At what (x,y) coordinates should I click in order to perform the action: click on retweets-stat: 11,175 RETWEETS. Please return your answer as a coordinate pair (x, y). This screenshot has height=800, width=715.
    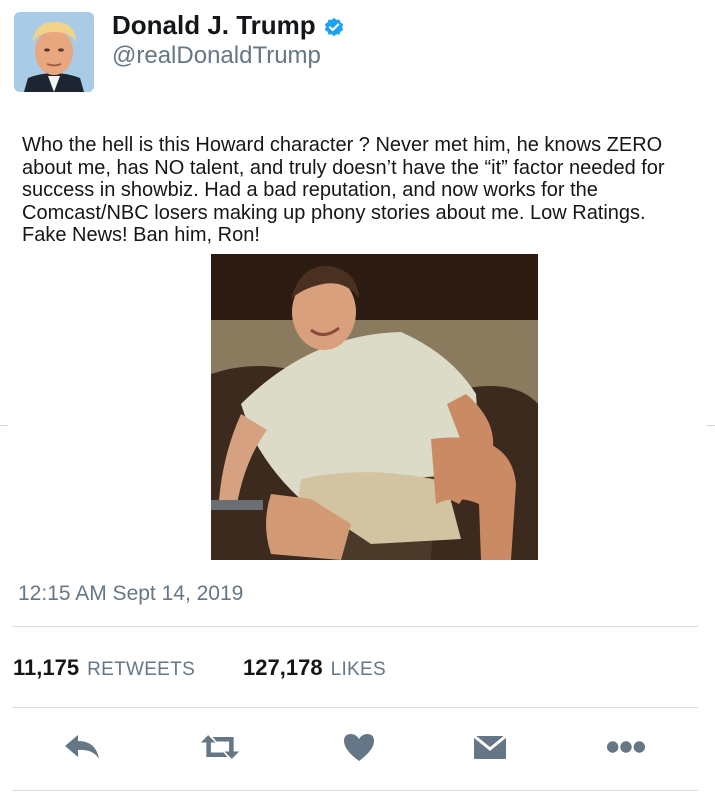
    Looking at the image, I should click on (104, 668).